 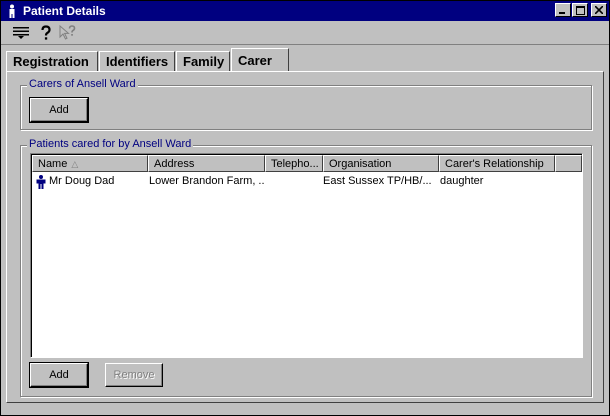 What do you see at coordinates (306, 60) in the screenshot?
I see `tab-strip: Registration Identifiers Family Carer` at bounding box center [306, 60].